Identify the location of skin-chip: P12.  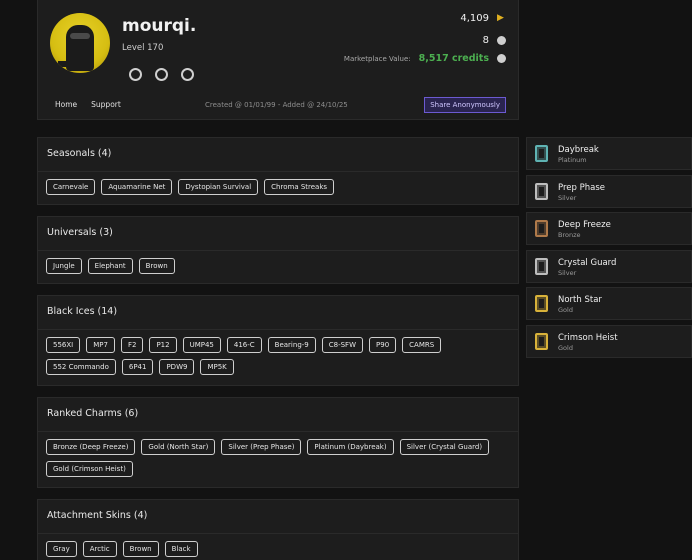
(163, 345).